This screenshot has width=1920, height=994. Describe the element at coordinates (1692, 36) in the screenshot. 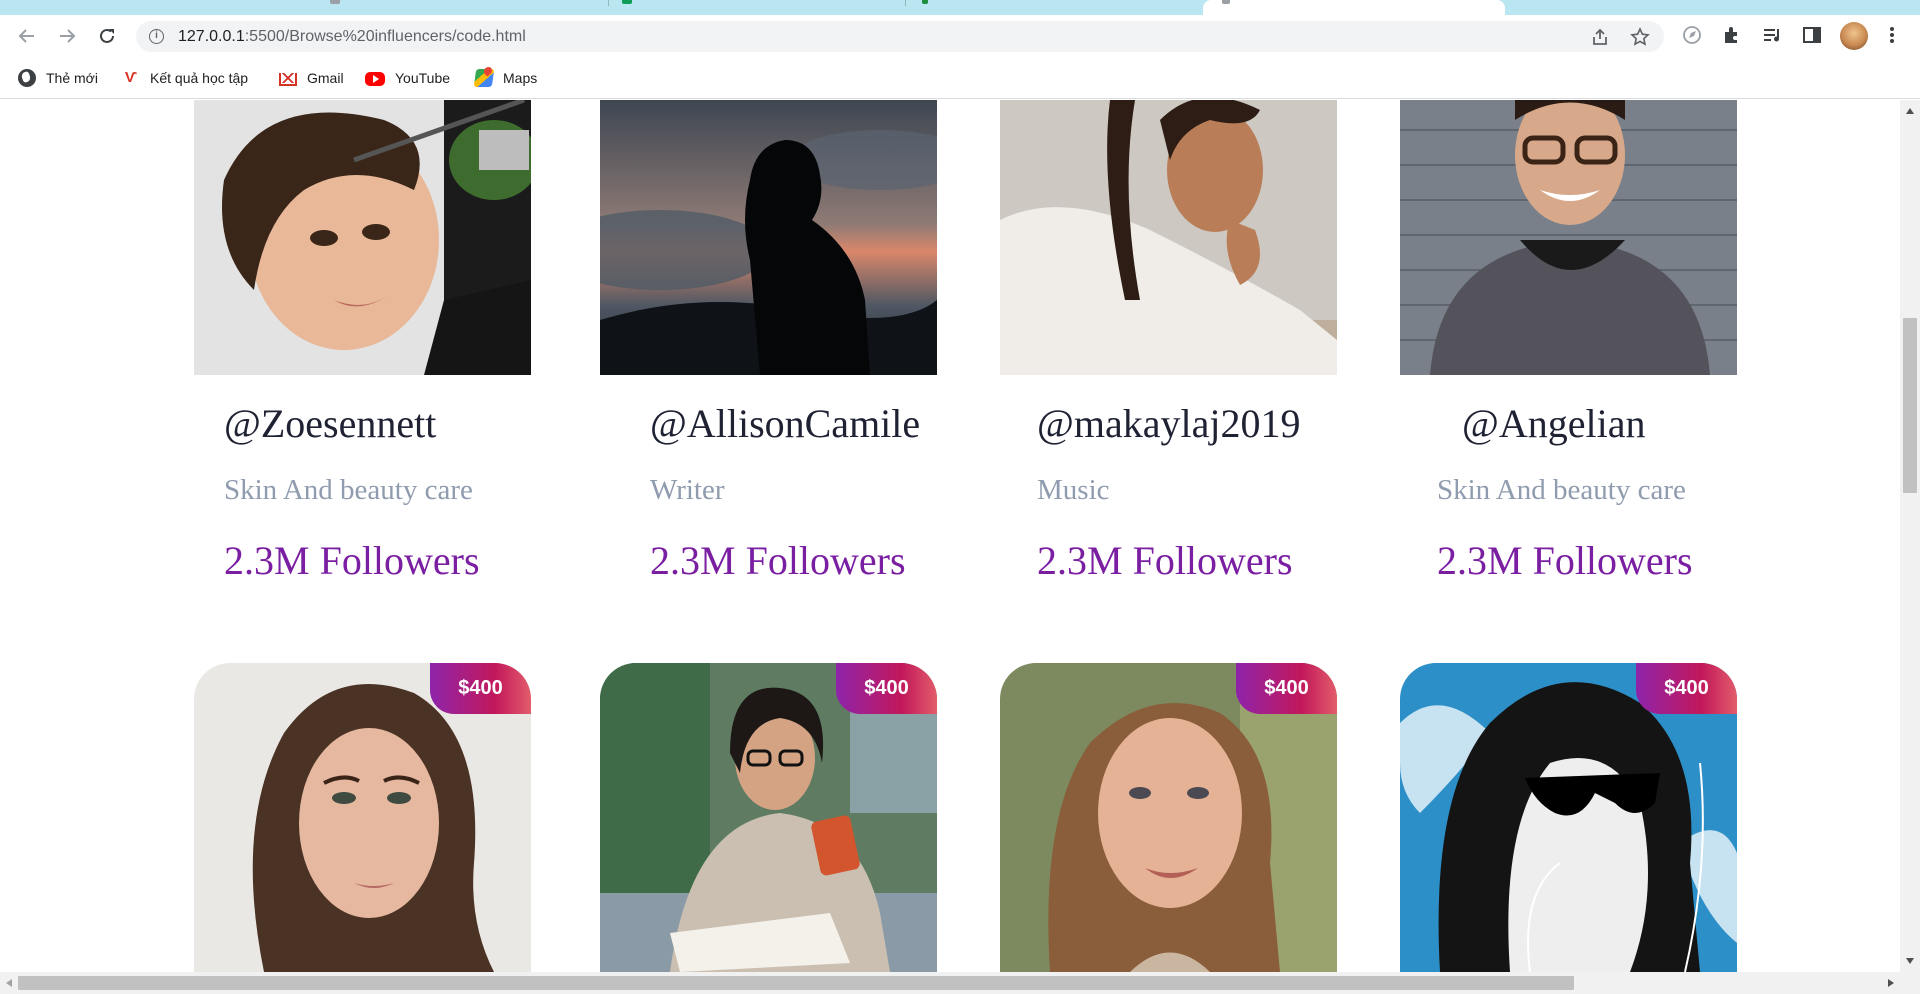

I see `compass-extension-icon` at that location.